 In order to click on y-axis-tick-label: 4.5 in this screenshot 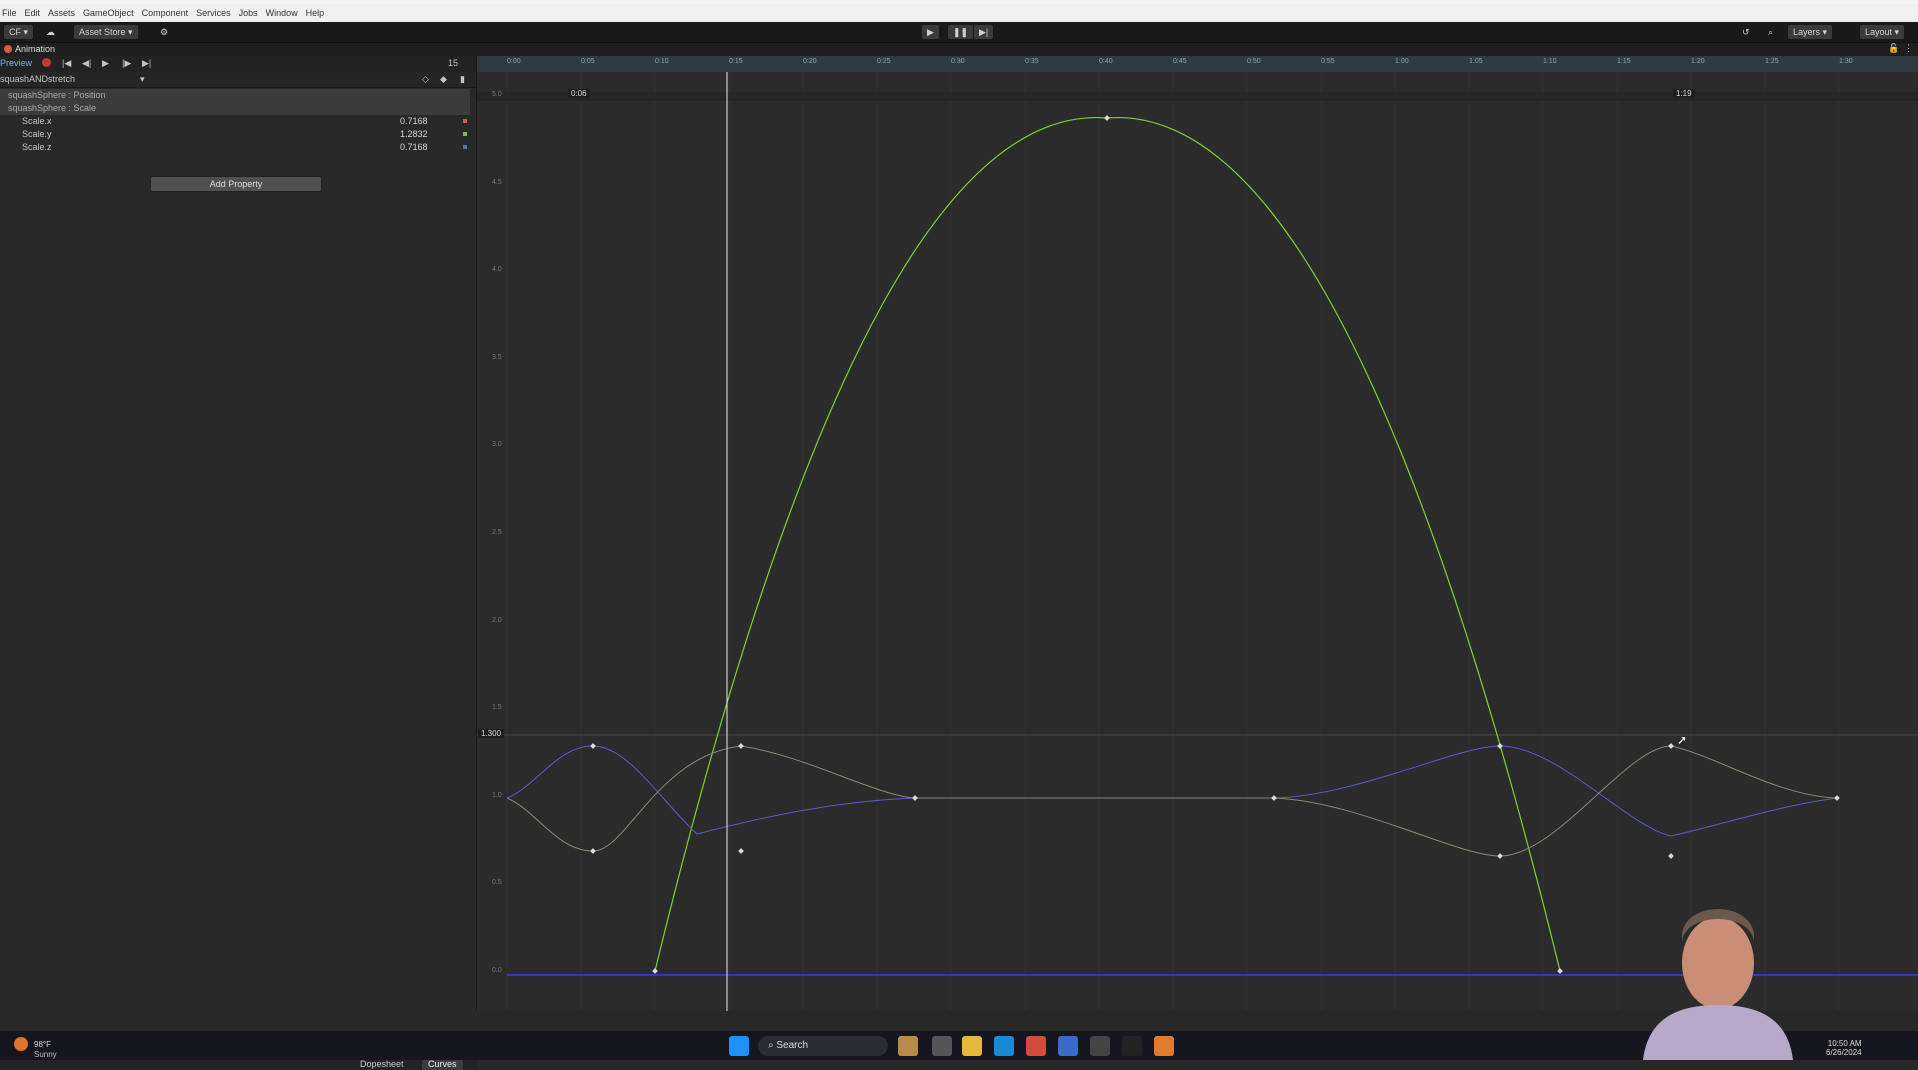, I will do `click(497, 182)`.